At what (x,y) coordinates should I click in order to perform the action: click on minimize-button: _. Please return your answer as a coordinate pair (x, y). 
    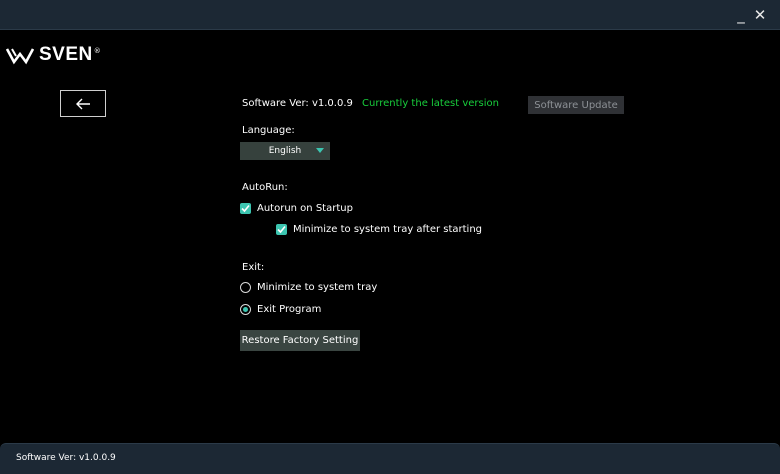
    Looking at the image, I should click on (741, 15).